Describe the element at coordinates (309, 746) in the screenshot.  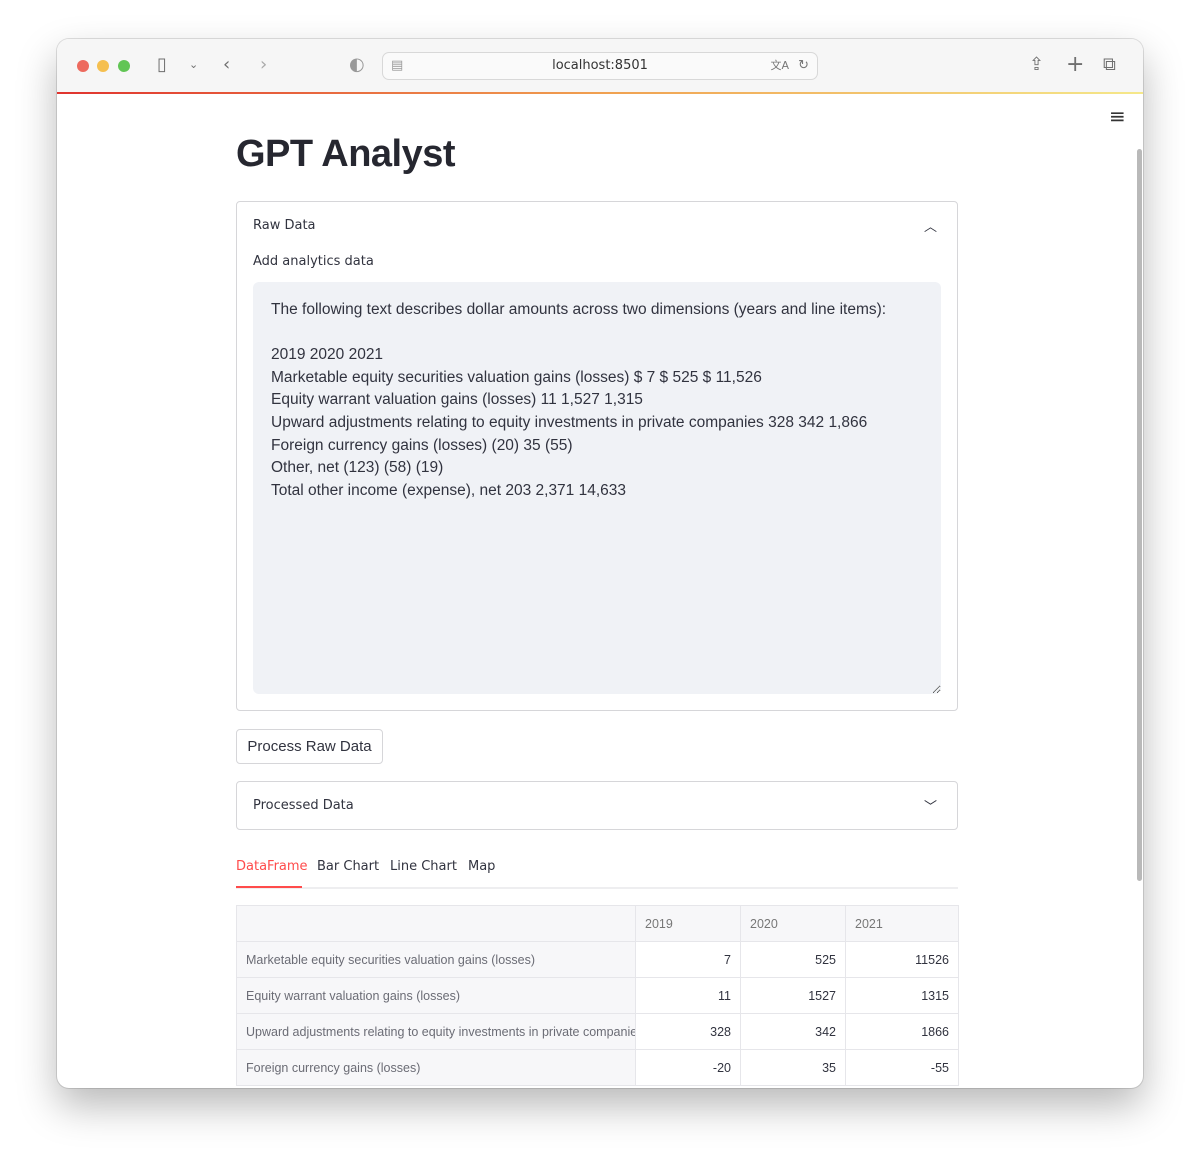
I see `process-raw-data-button: Process Raw Data` at that location.